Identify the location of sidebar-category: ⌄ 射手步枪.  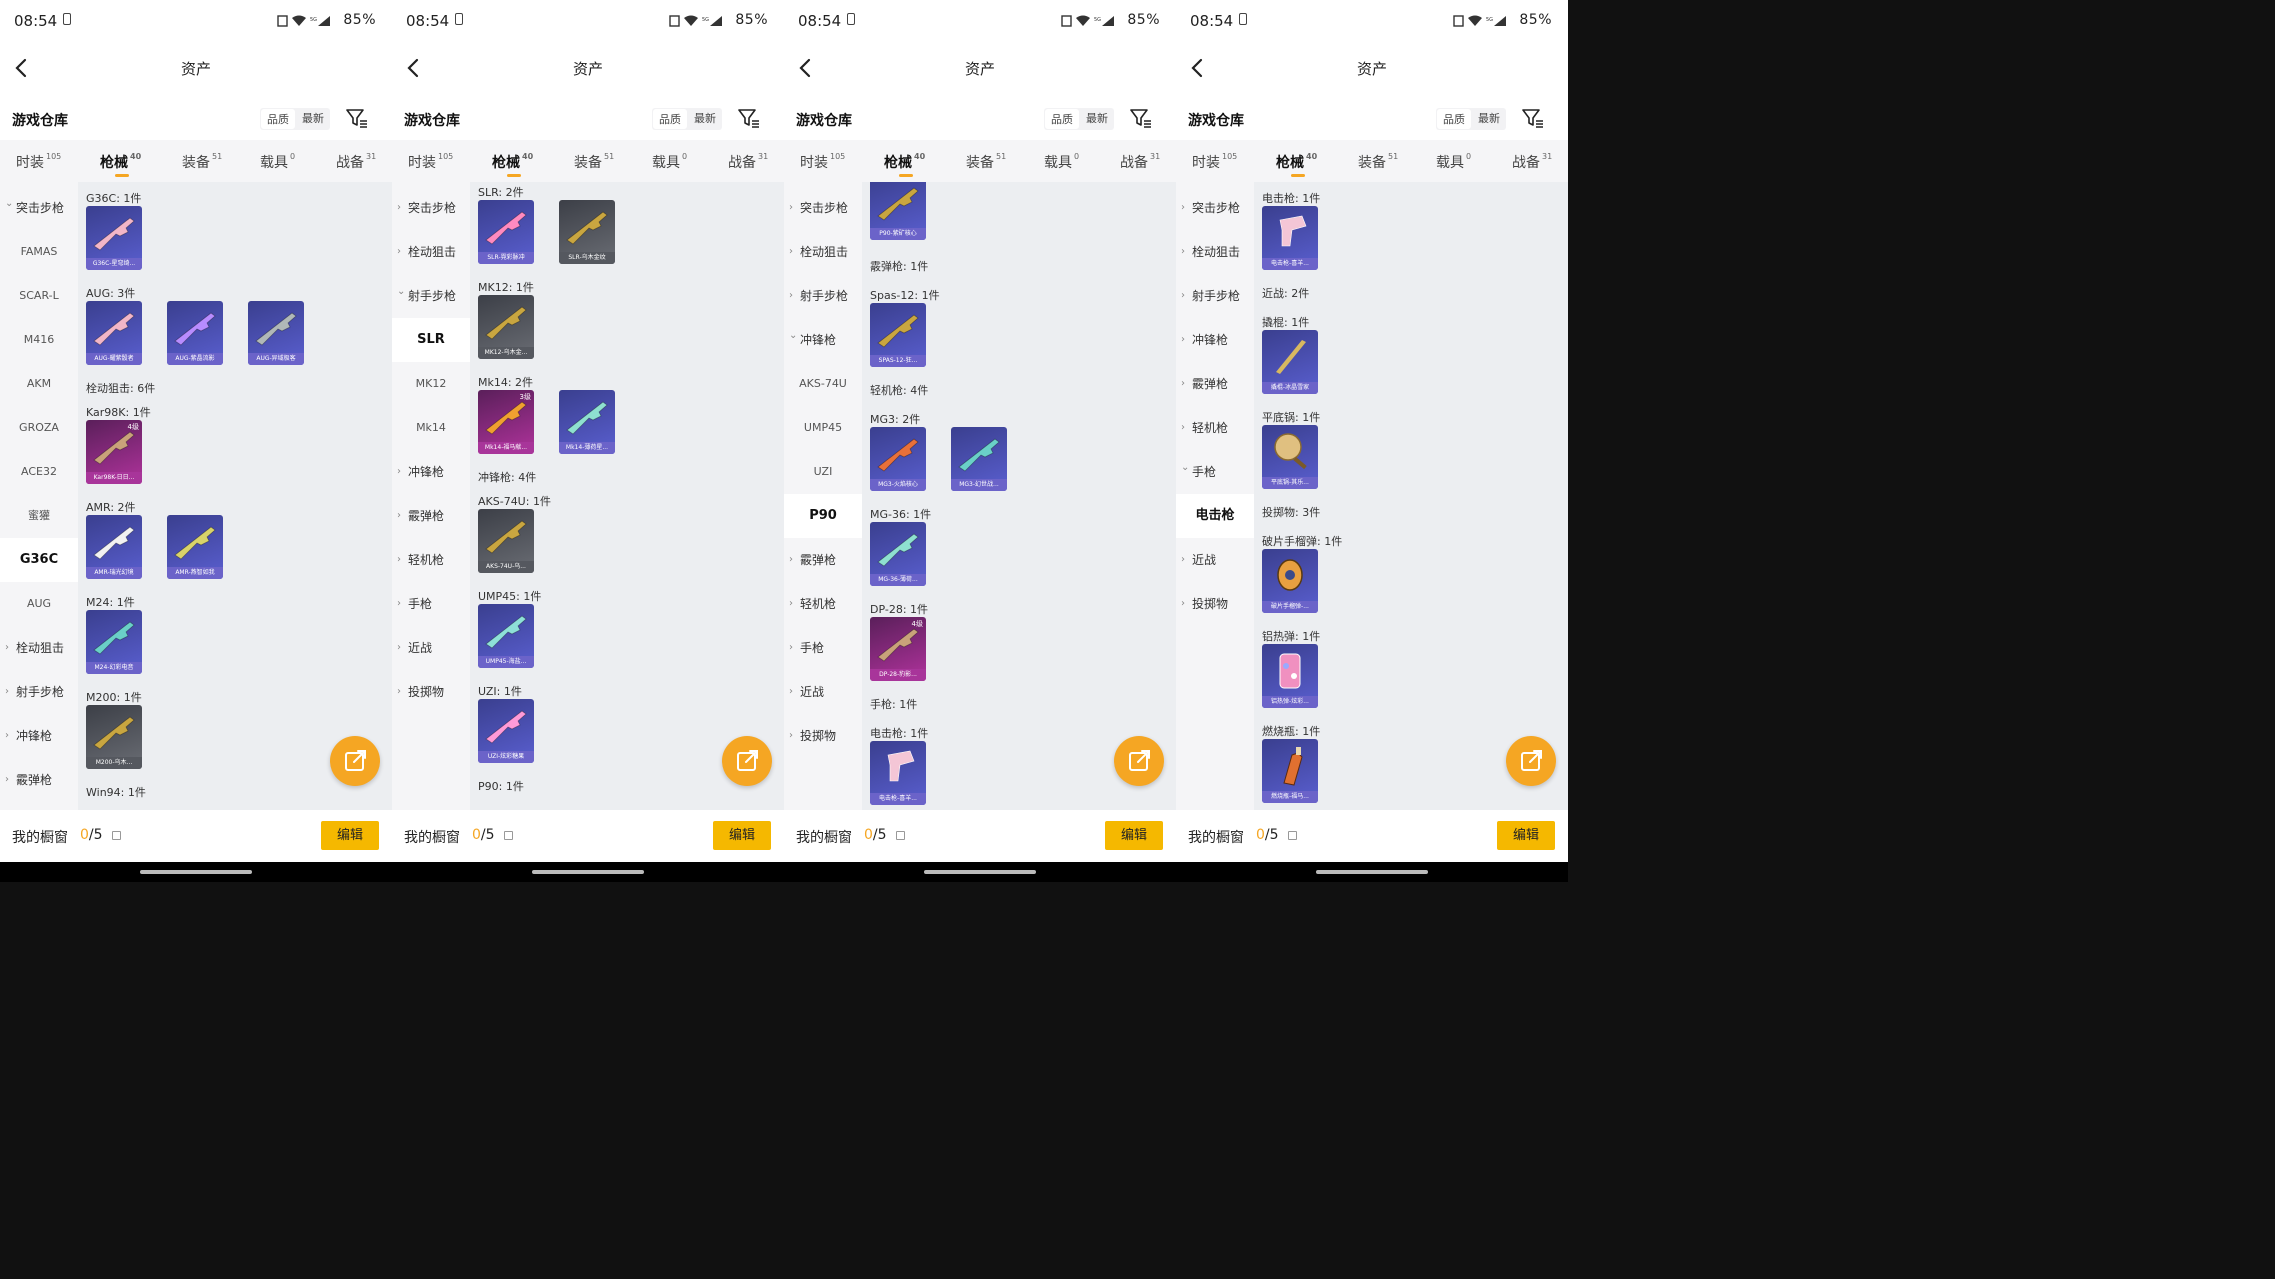
(431, 296).